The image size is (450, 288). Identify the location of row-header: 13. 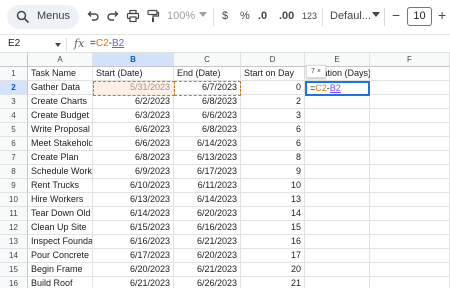
(14, 242).